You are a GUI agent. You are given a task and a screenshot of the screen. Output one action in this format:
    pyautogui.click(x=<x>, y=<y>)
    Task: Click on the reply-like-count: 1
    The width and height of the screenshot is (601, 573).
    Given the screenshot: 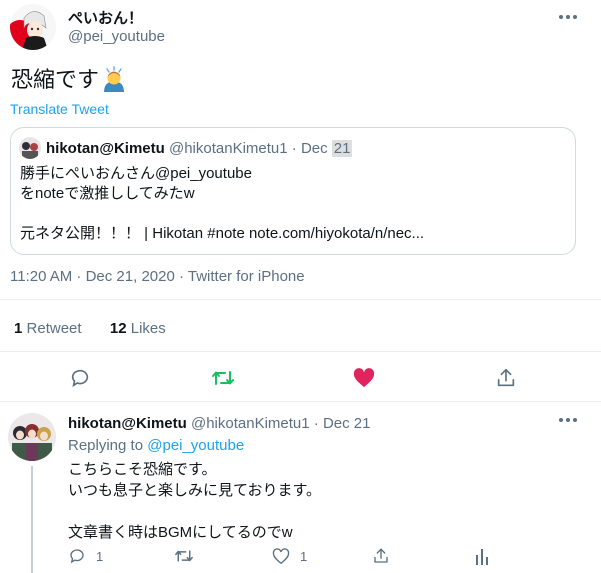 What is the action you would take?
    pyautogui.click(x=304, y=556)
    